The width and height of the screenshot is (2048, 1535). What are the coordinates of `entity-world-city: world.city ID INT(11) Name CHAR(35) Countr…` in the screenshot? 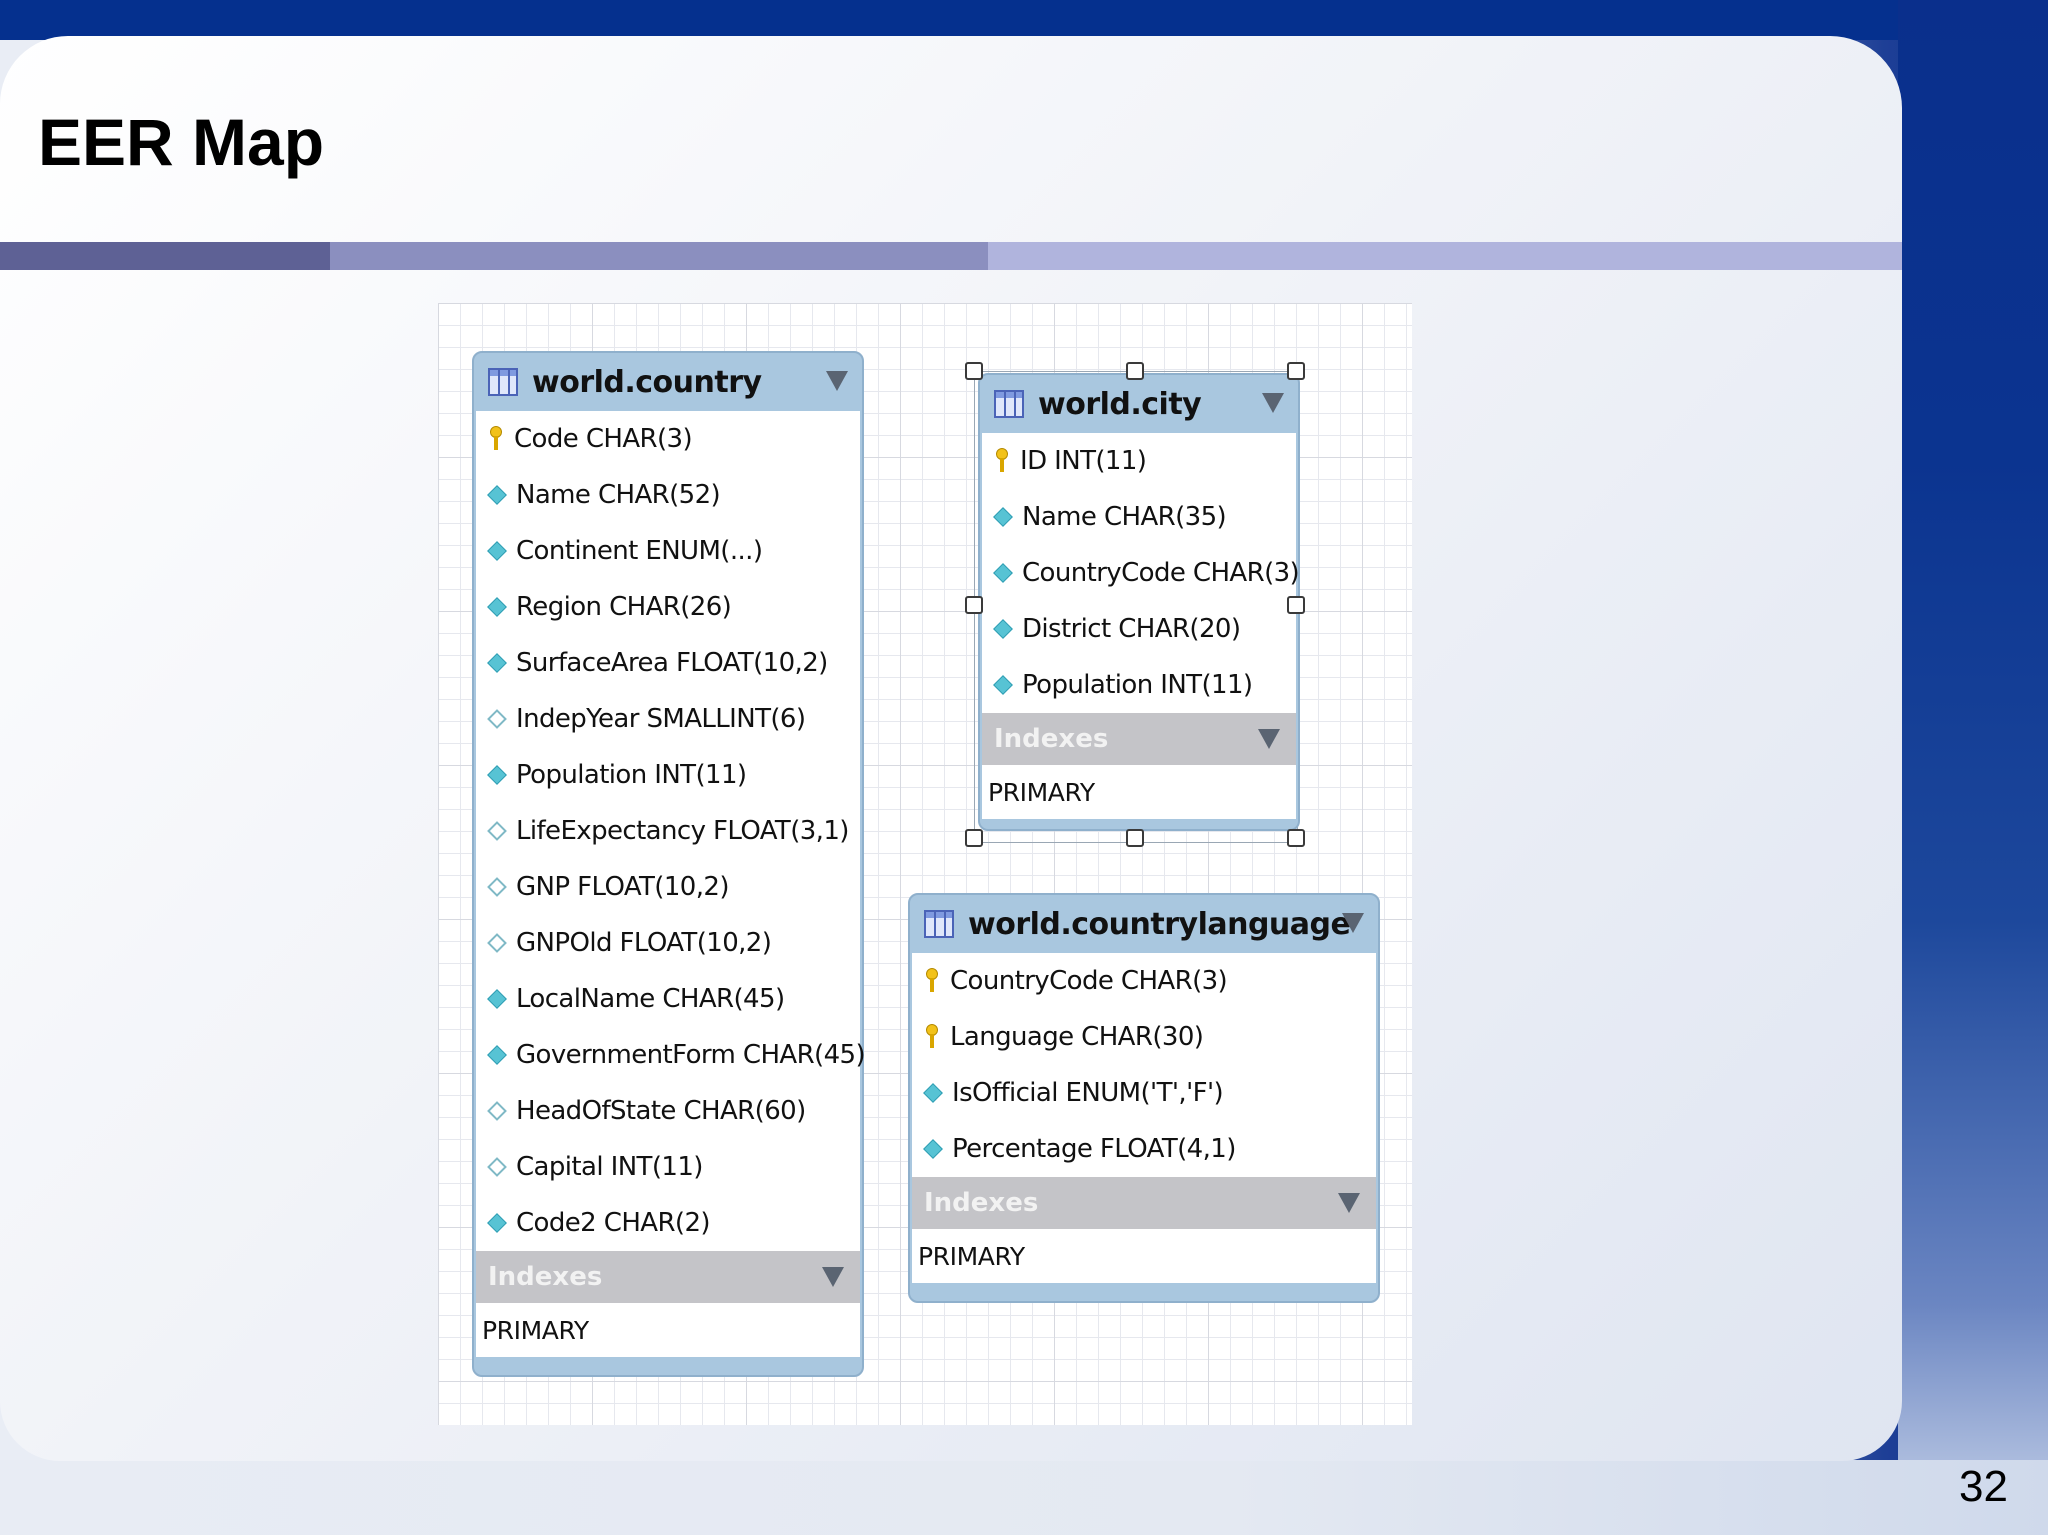 It's located at (1139, 602).